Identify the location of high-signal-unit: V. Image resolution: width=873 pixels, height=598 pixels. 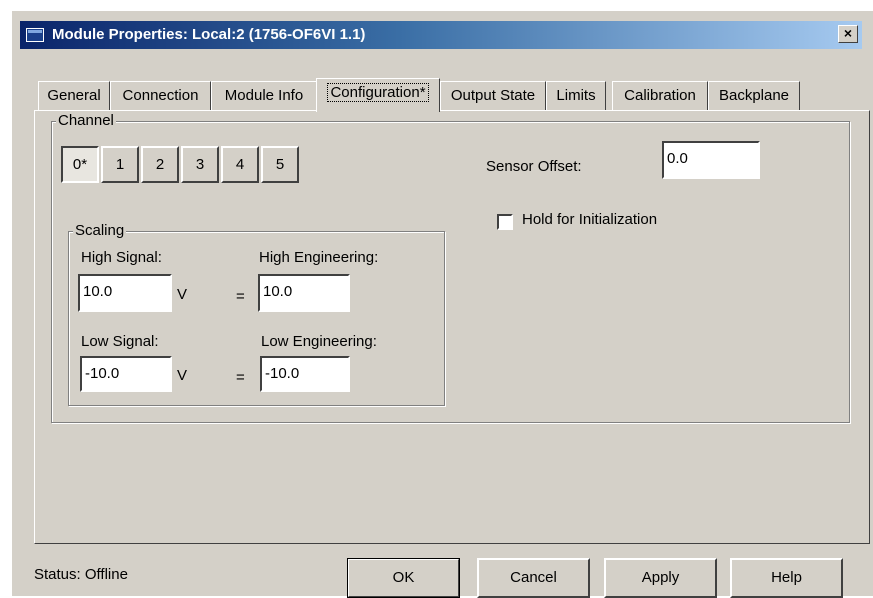
(182, 294).